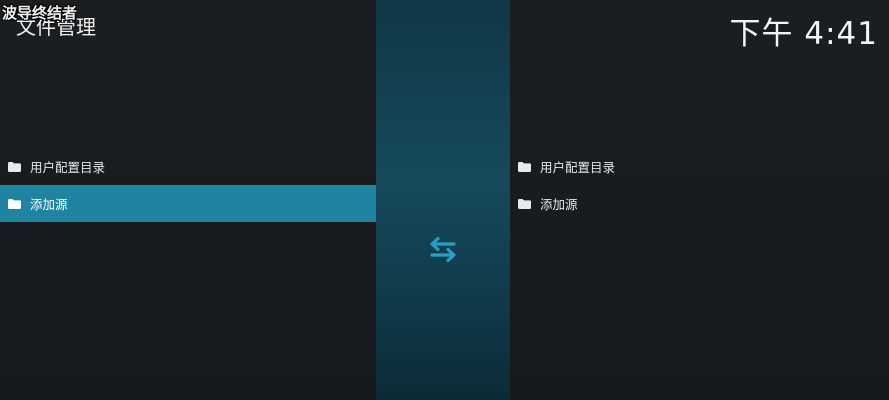 The image size is (889, 400). I want to click on right-list-item-profile: 用户配置目录, so click(699, 166).